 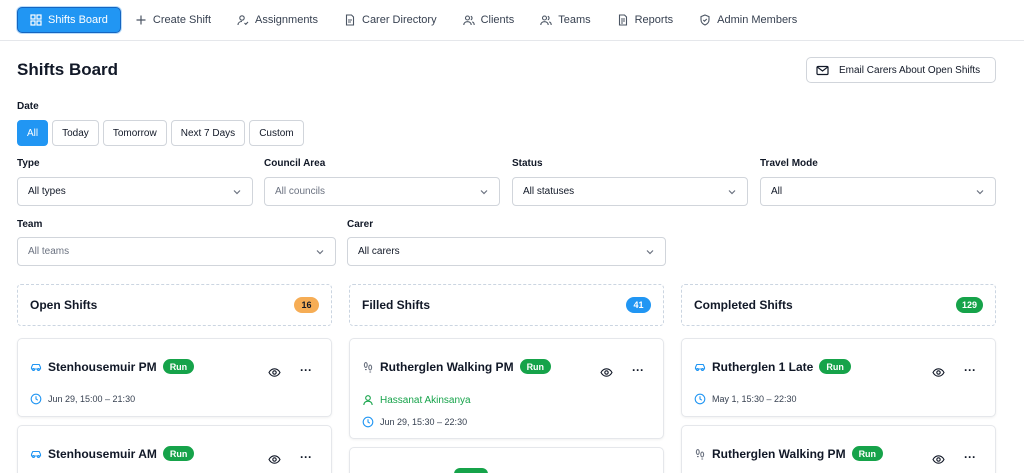 I want to click on shift-card: Stenhousemuir AM Run ···, so click(x=174, y=449).